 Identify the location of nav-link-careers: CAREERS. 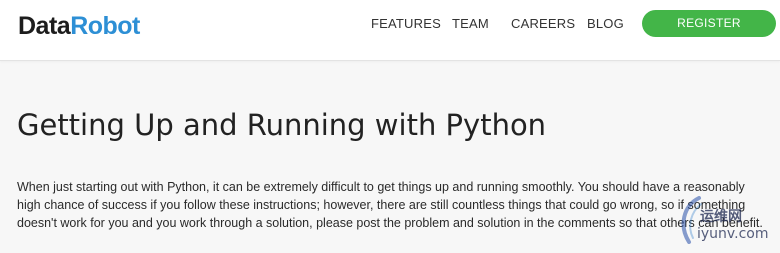
(543, 24).